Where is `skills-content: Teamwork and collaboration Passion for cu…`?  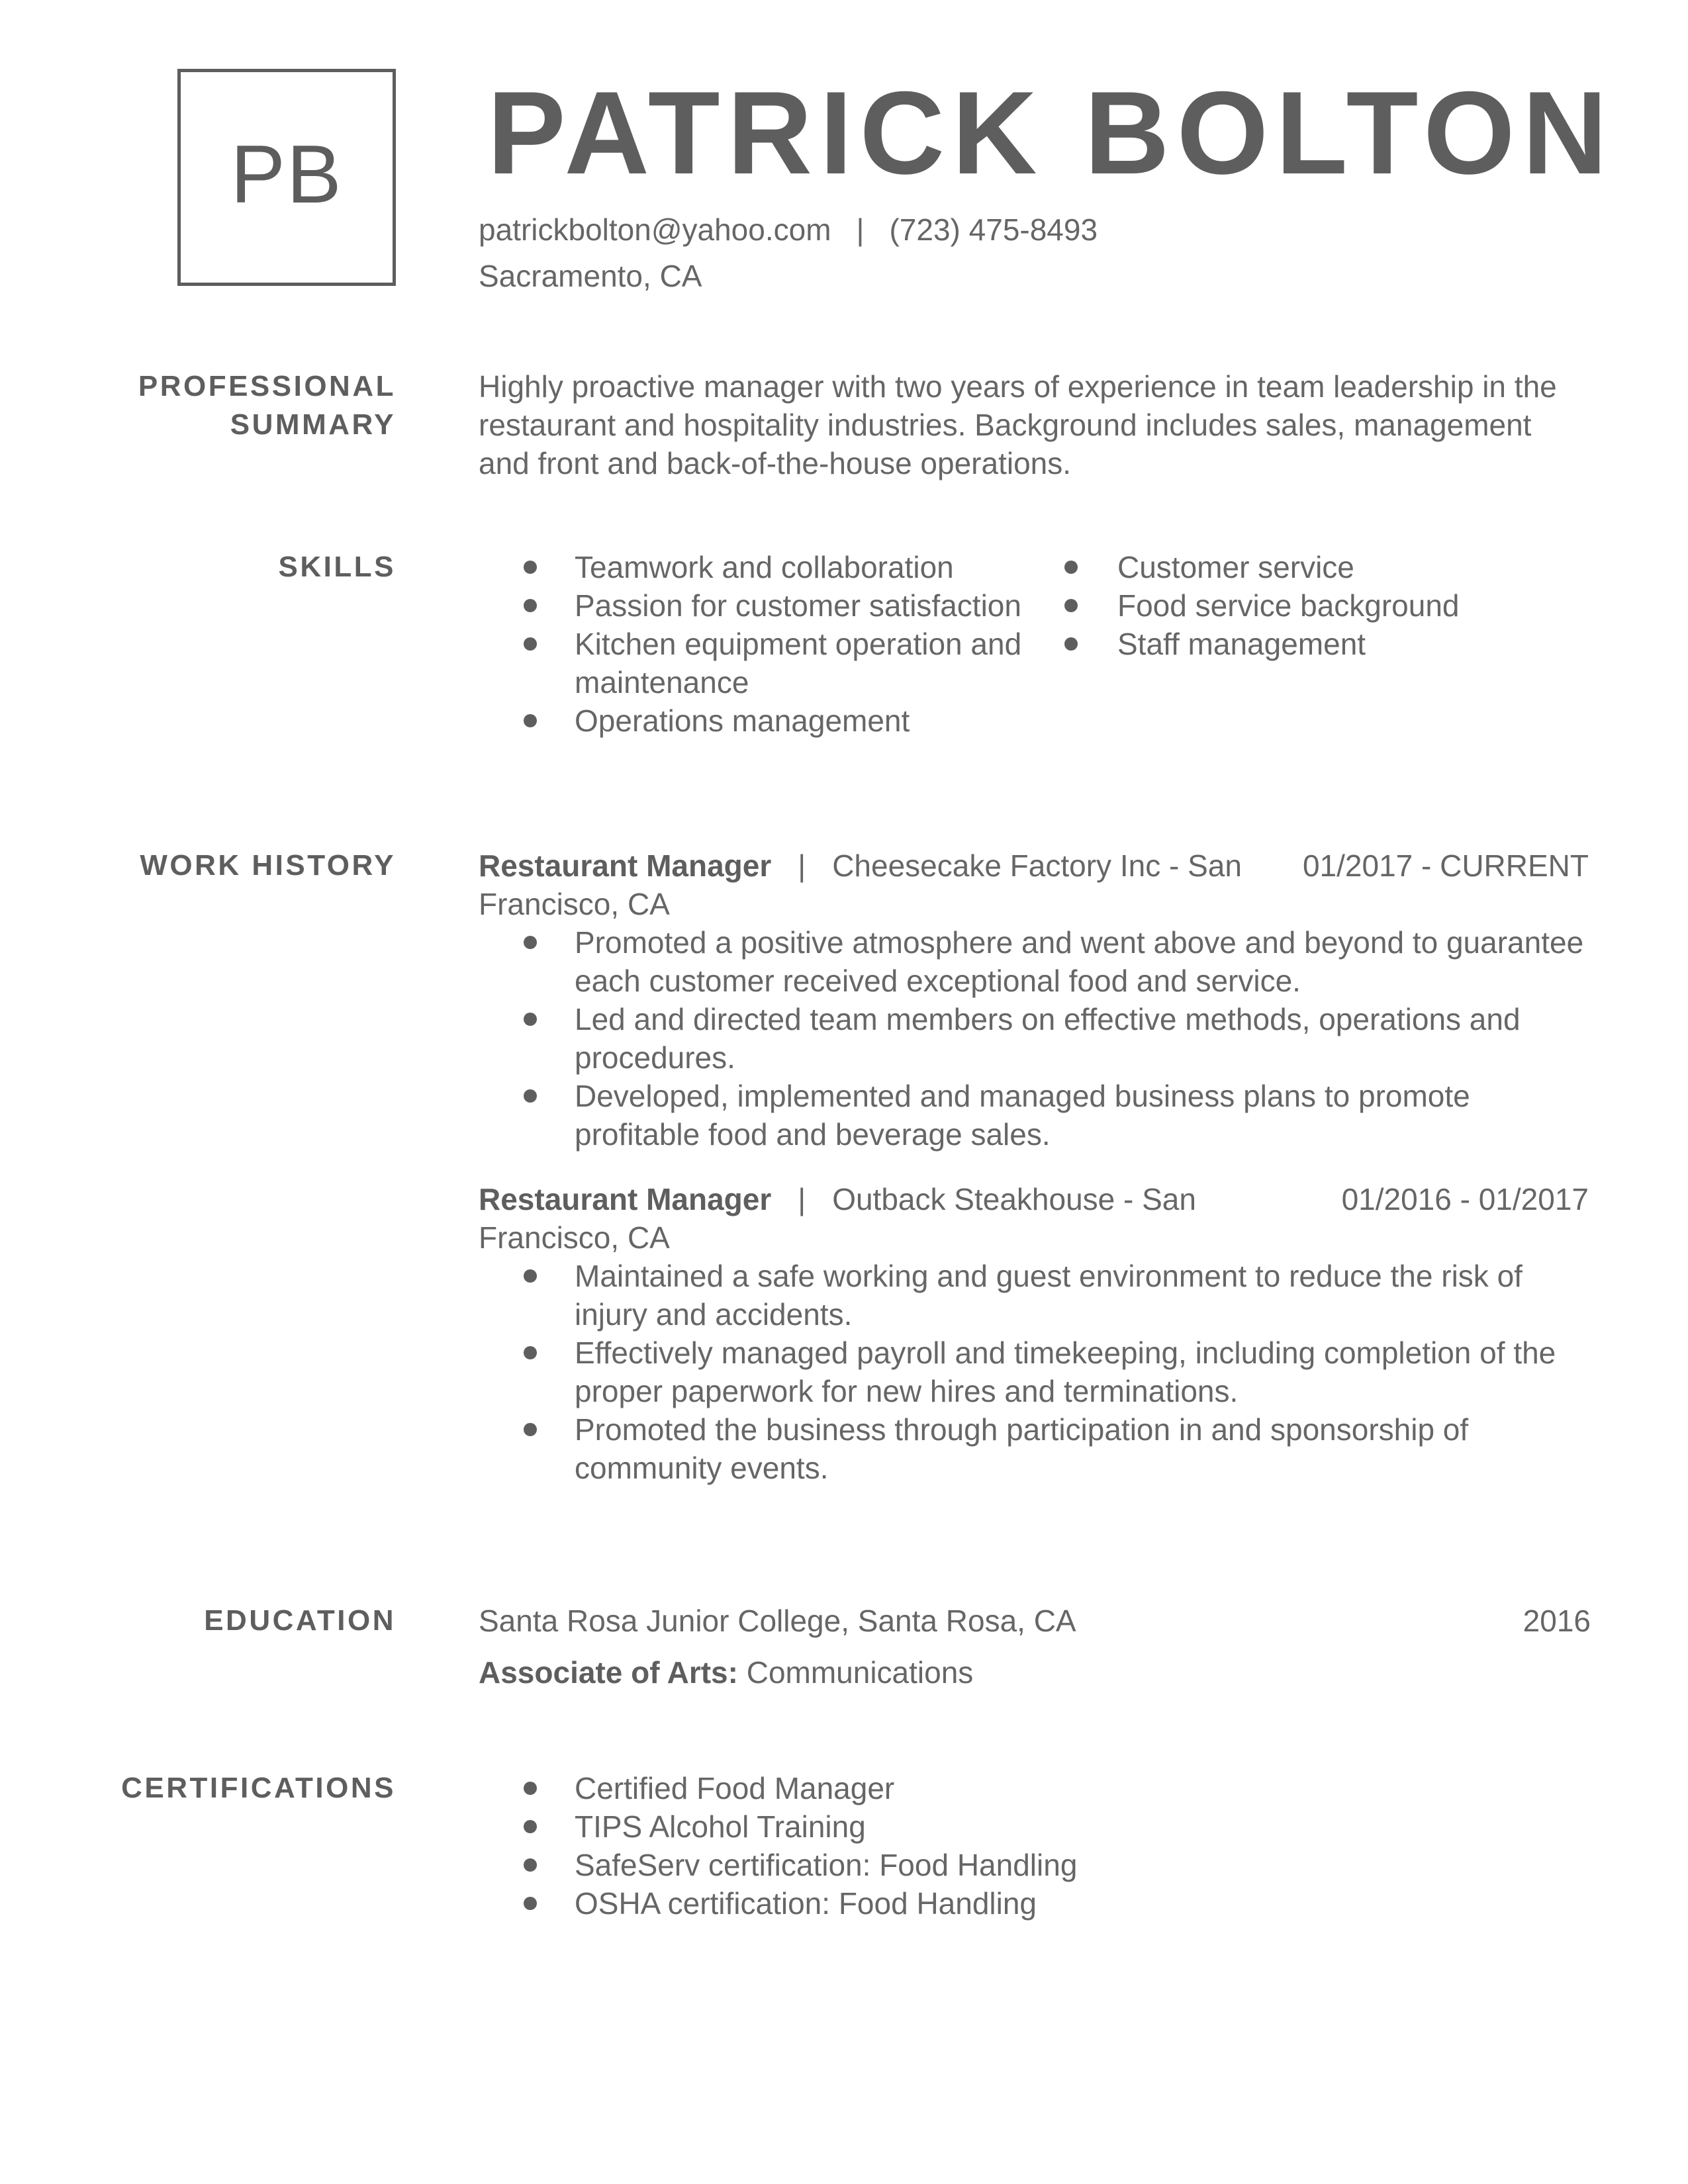
skills-content: Teamwork and collaboration Passion for cu… is located at coordinates (1035, 644).